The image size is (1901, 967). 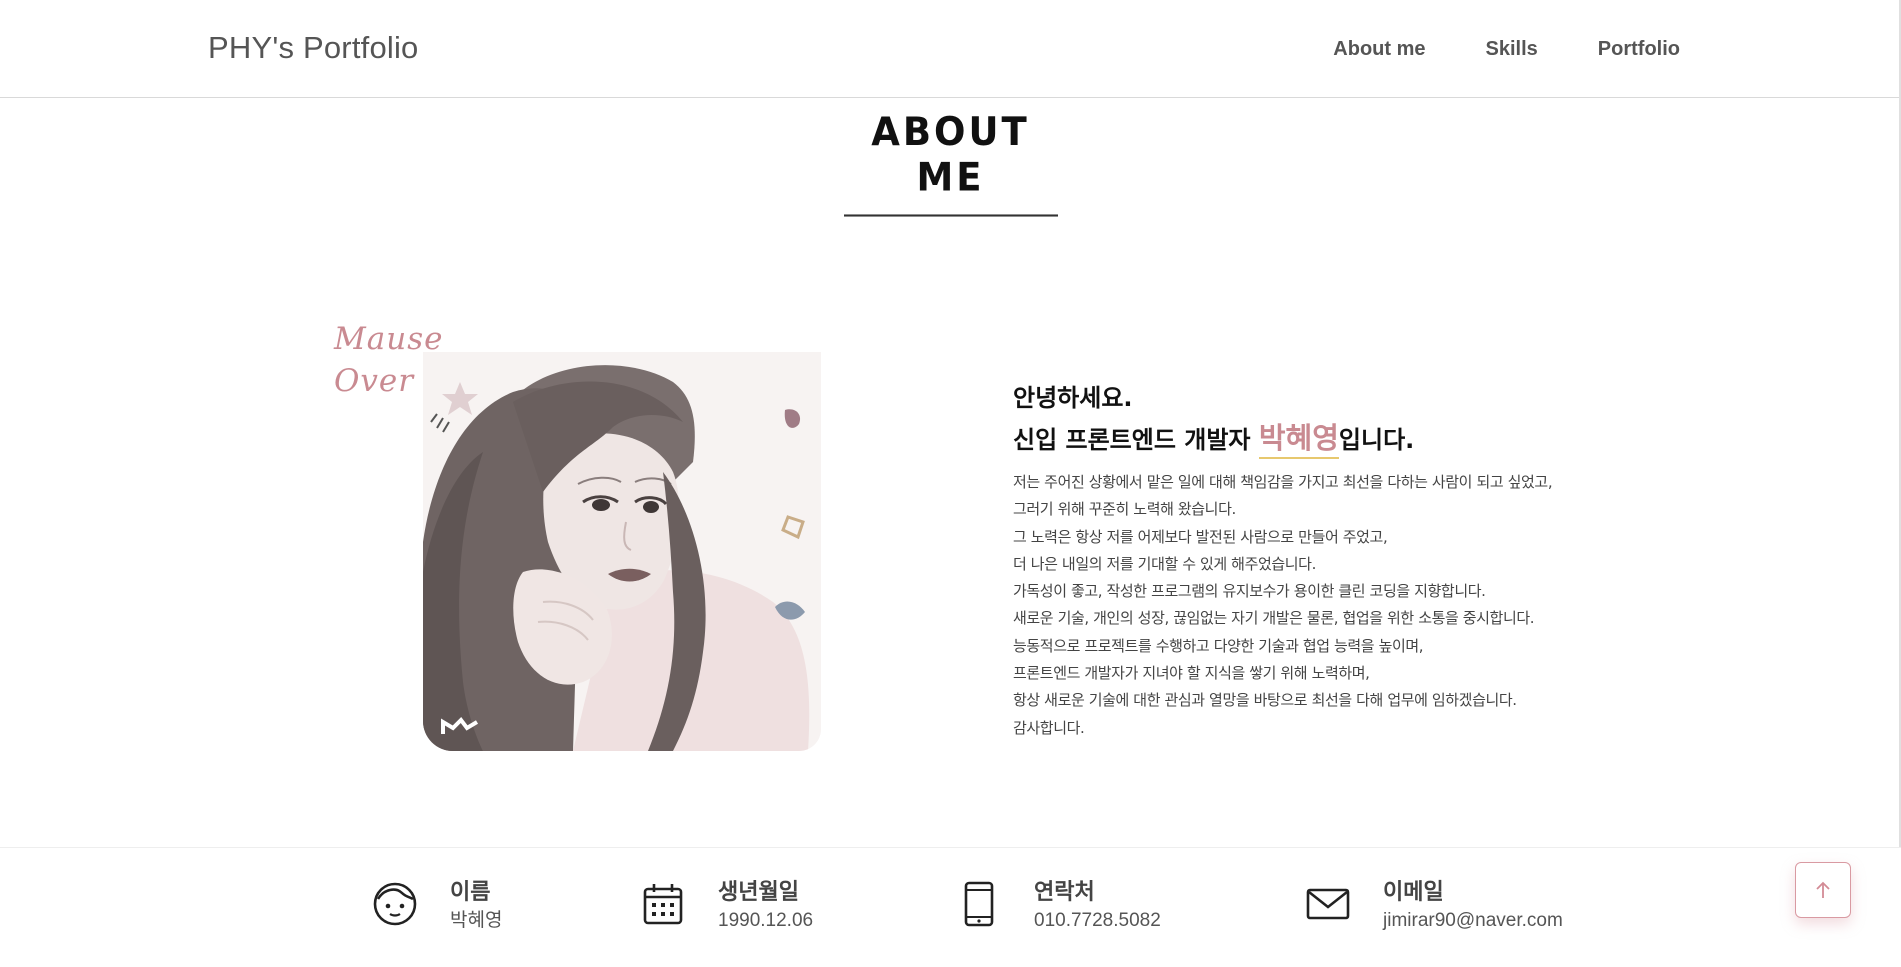 What do you see at coordinates (1064, 892) in the screenshot?
I see `info-label: 연락처` at bounding box center [1064, 892].